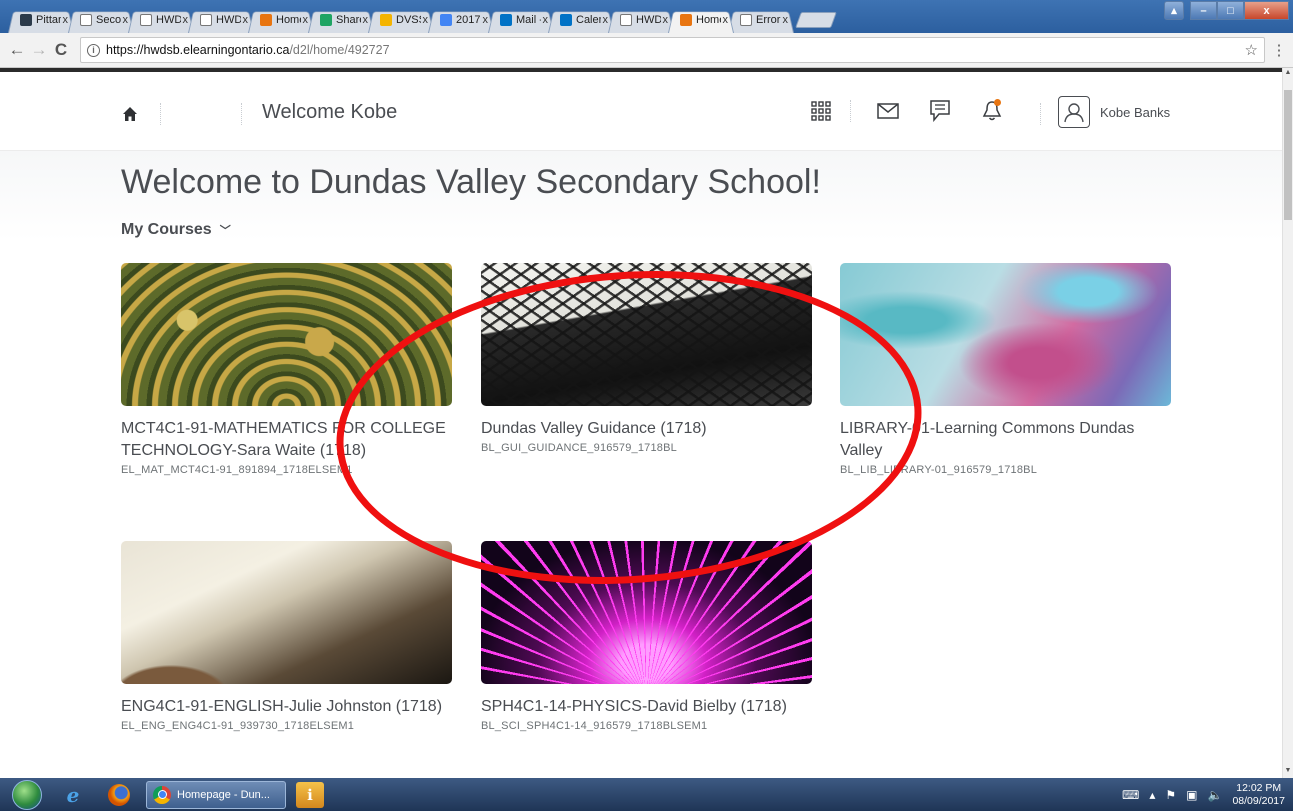  I want to click on browser-tab: Pittardx, so click(41, 20).